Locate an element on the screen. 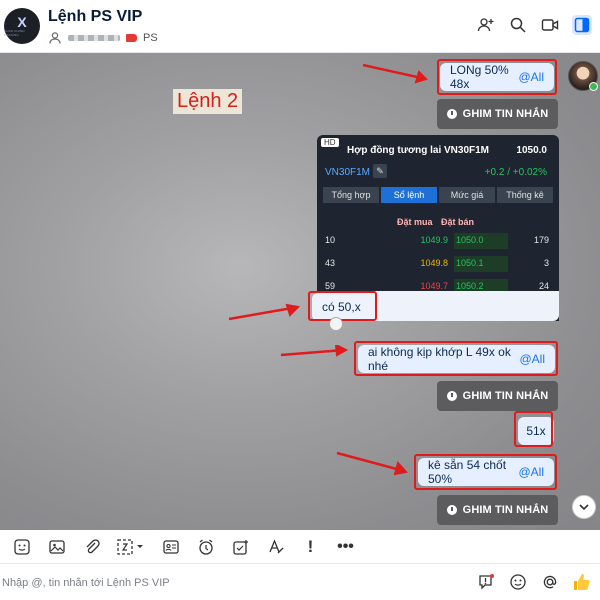 The image size is (600, 600). text-format-icon is located at coordinates (275, 547).